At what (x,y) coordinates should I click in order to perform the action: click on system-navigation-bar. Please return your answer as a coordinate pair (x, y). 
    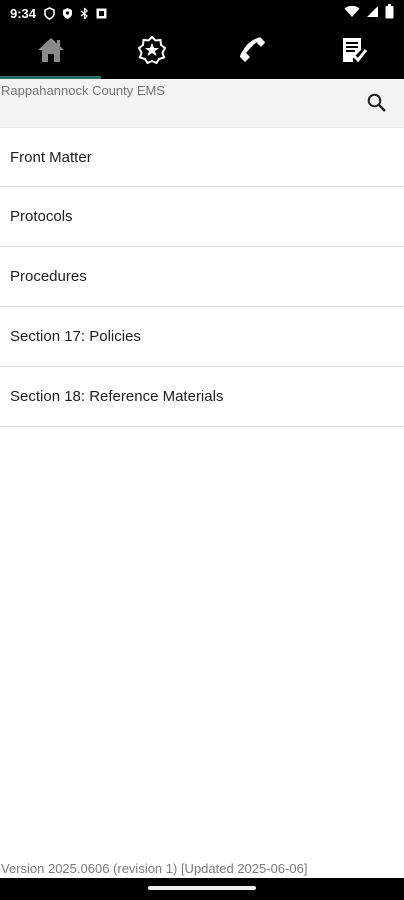
    Looking at the image, I should click on (202, 889).